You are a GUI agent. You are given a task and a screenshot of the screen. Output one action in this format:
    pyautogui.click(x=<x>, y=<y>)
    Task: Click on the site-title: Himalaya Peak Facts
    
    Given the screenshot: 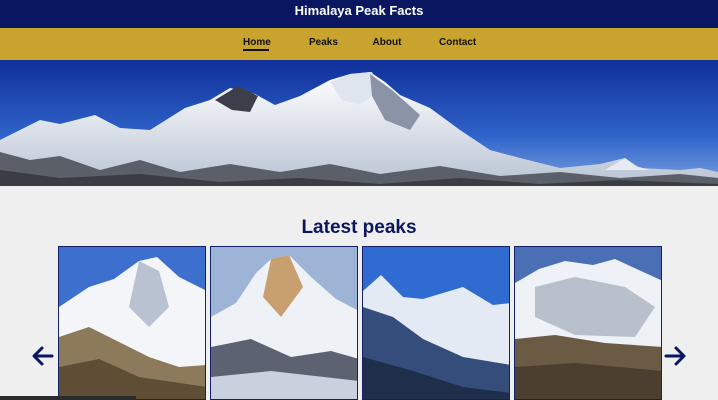 What is the action you would take?
    pyautogui.click(x=359, y=10)
    